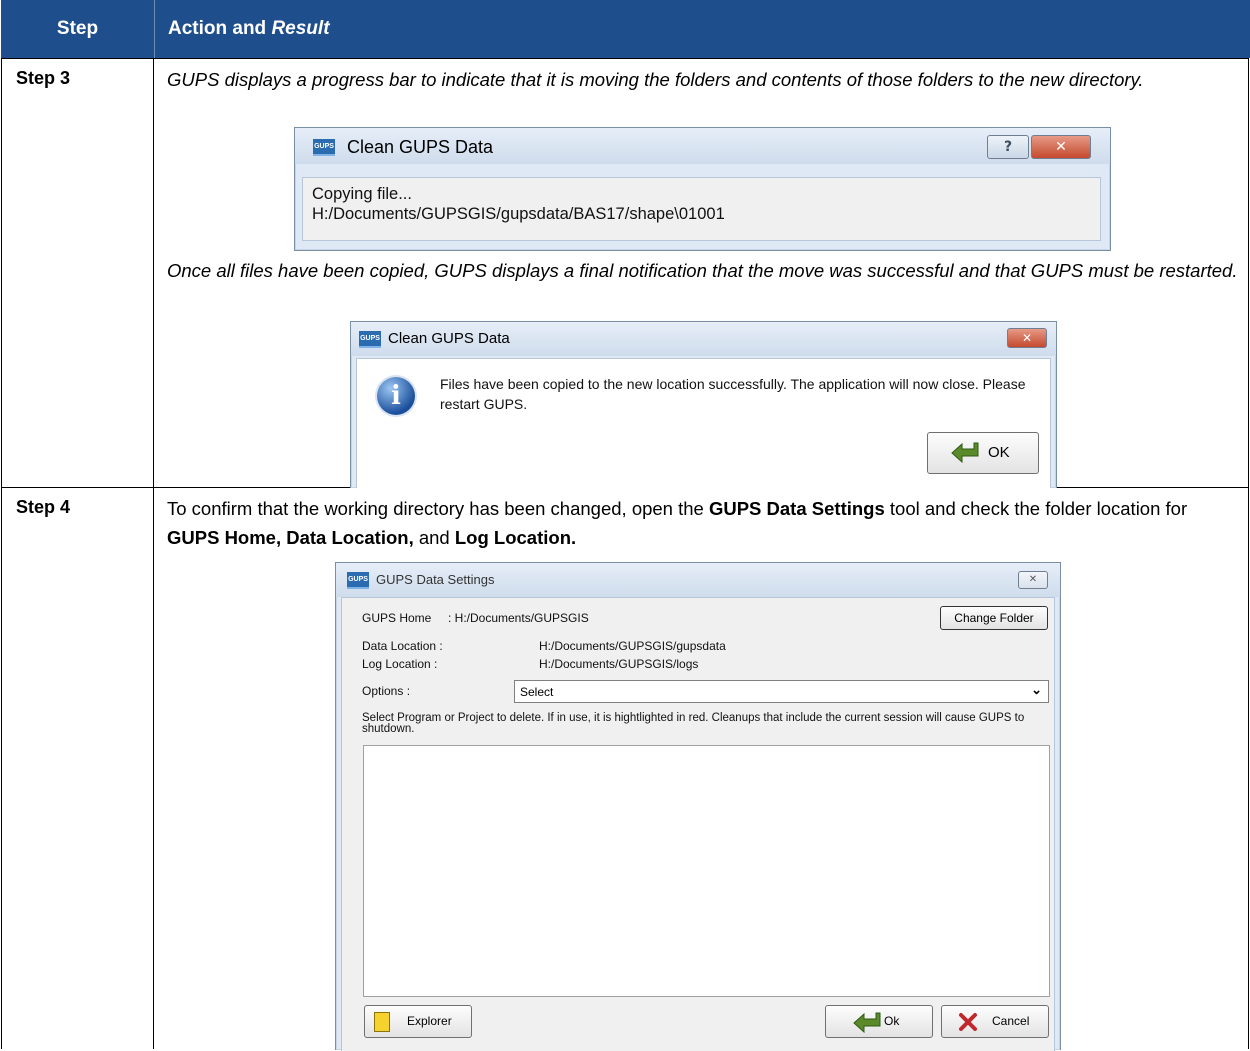 The image size is (1250, 1051). What do you see at coordinates (290, 537) in the screenshot?
I see `step-4-text-d: GUPS Home, Data Location,` at bounding box center [290, 537].